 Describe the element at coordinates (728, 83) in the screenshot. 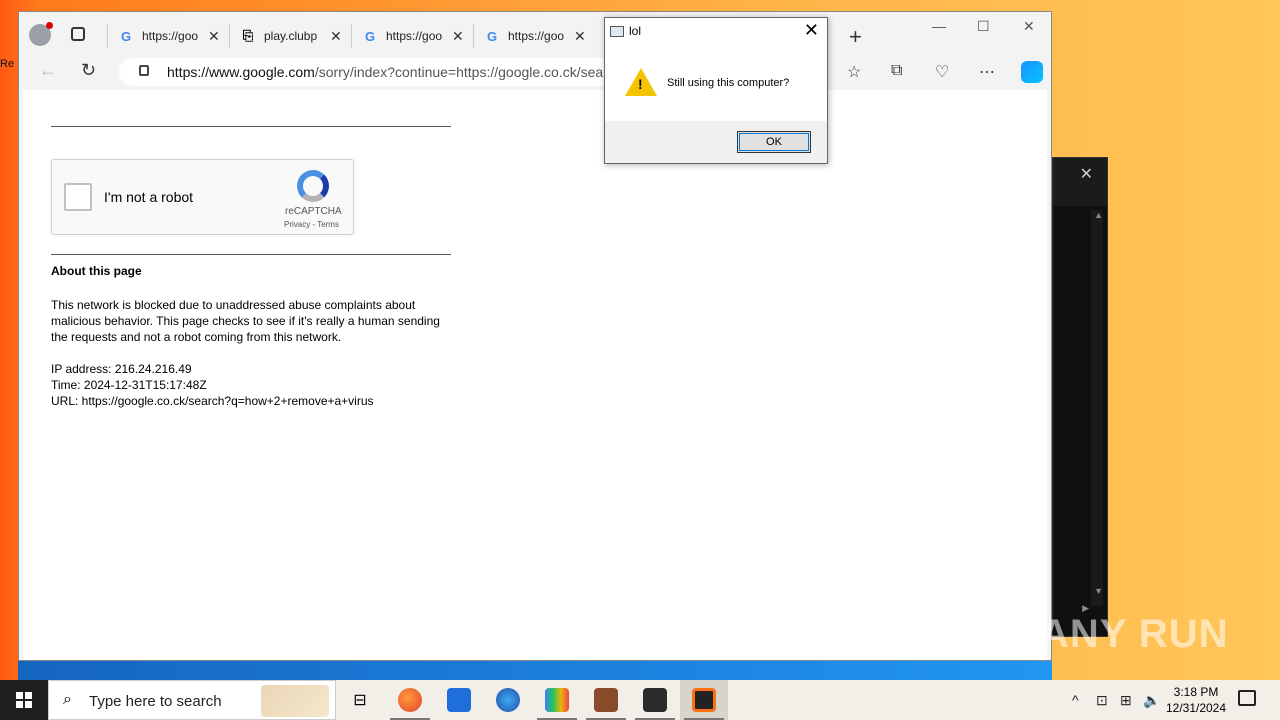

I see `dialog-message: Still using this computer?` at that location.